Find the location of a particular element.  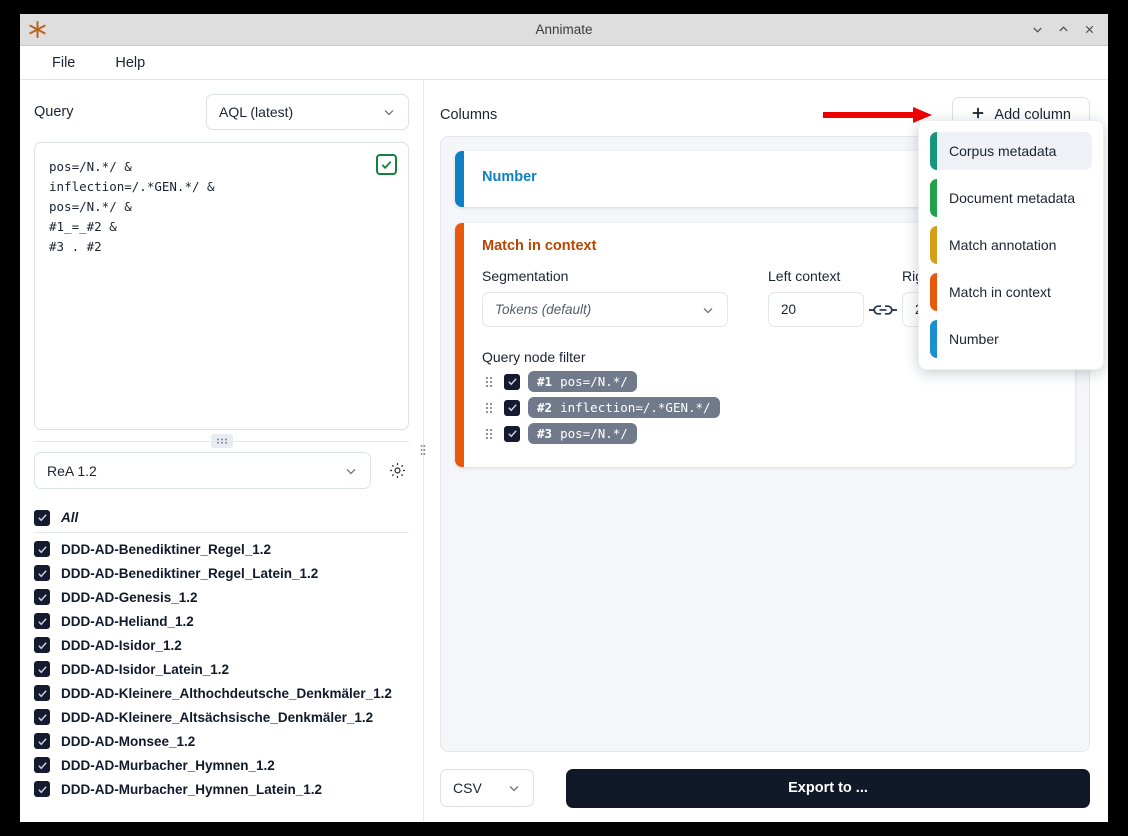

corpus-item: DDD-AD-Monsee_1.2 is located at coordinates (221, 741).